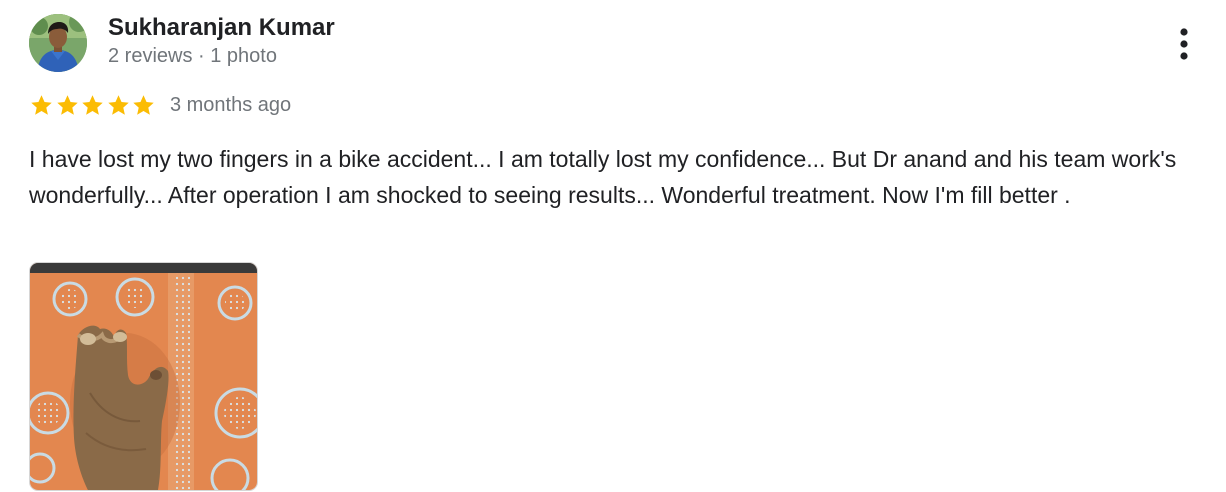 This screenshot has width=1226, height=492. I want to click on star-rating, so click(93, 105).